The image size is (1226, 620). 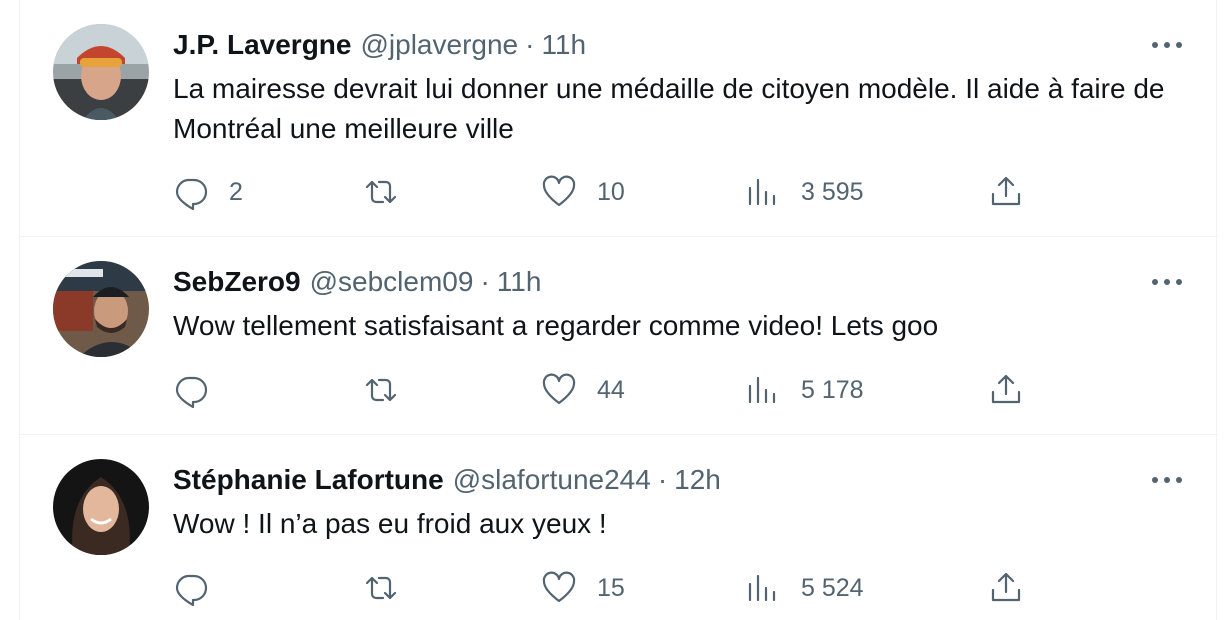 What do you see at coordinates (439, 45) in the screenshot?
I see `author-handle: @jplavergne` at bounding box center [439, 45].